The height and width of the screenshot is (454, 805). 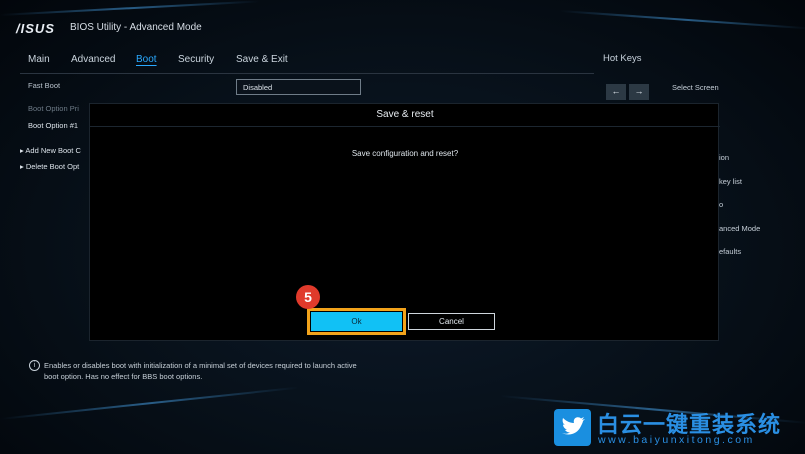 I want to click on ok-button: Ok, so click(x=356, y=321).